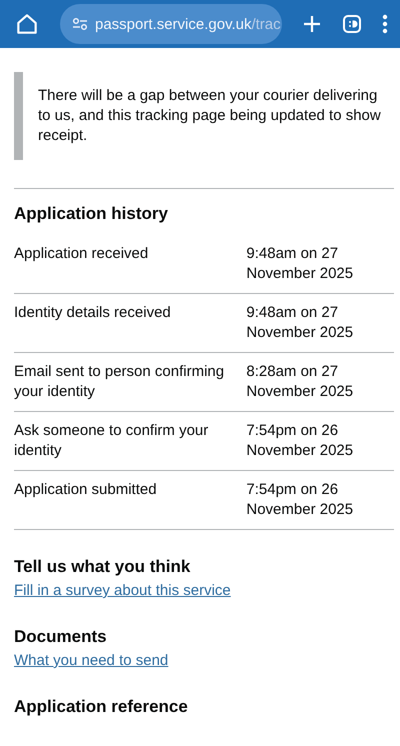  What do you see at coordinates (80, 24) in the screenshot?
I see `site-settings-icon` at bounding box center [80, 24].